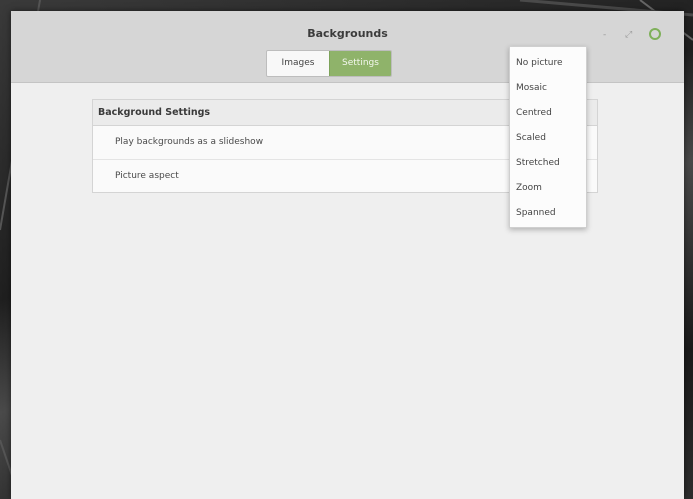 The height and width of the screenshot is (499, 693). What do you see at coordinates (189, 142) in the screenshot?
I see `slideshow-label: Play backgrounds as a slideshow` at bounding box center [189, 142].